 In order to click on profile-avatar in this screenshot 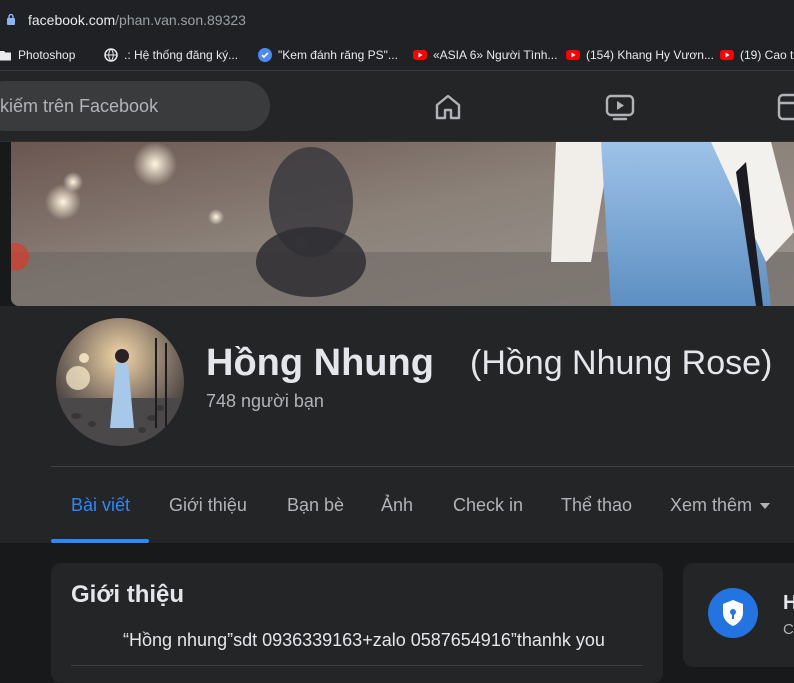, I will do `click(120, 382)`.